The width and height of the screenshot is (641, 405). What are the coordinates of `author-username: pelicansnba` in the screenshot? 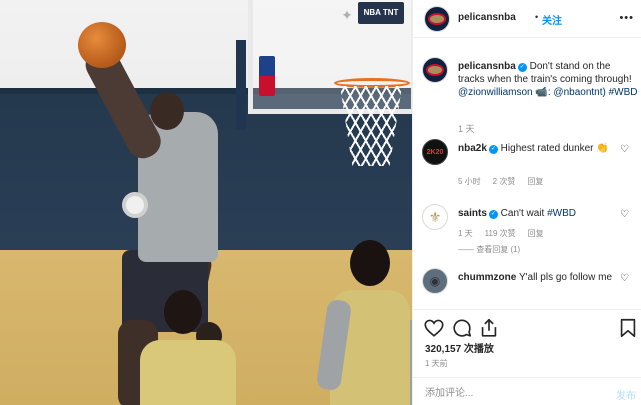 It's located at (487, 17).